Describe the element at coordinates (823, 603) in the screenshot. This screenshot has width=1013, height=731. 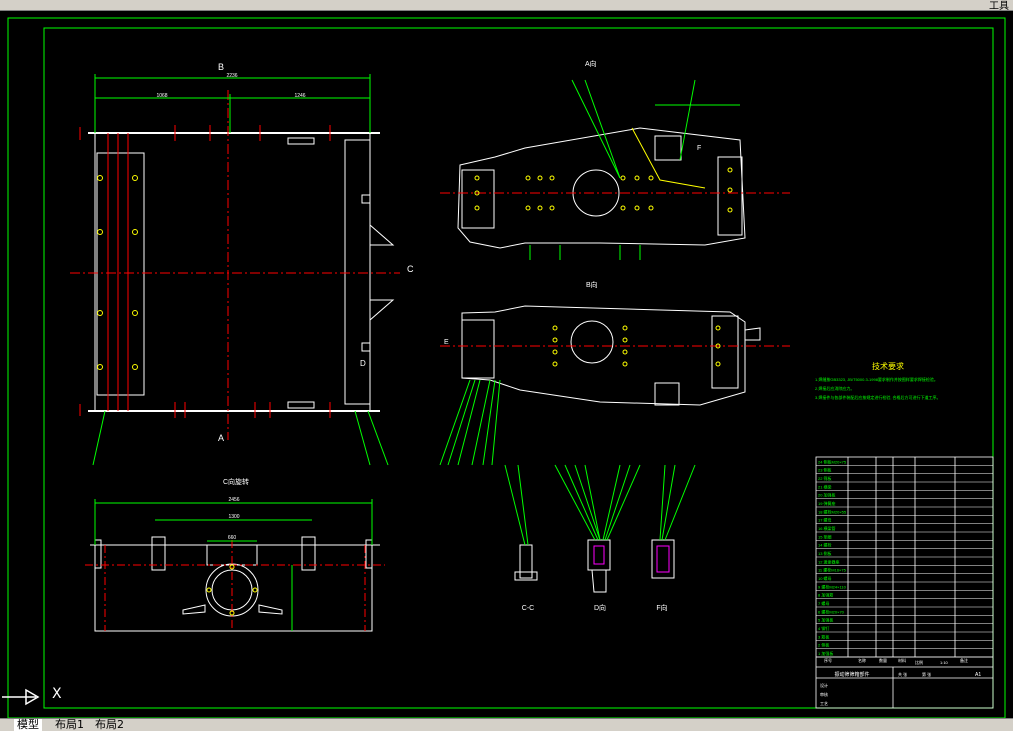
I see `parts-row: 7 螺母` at that location.